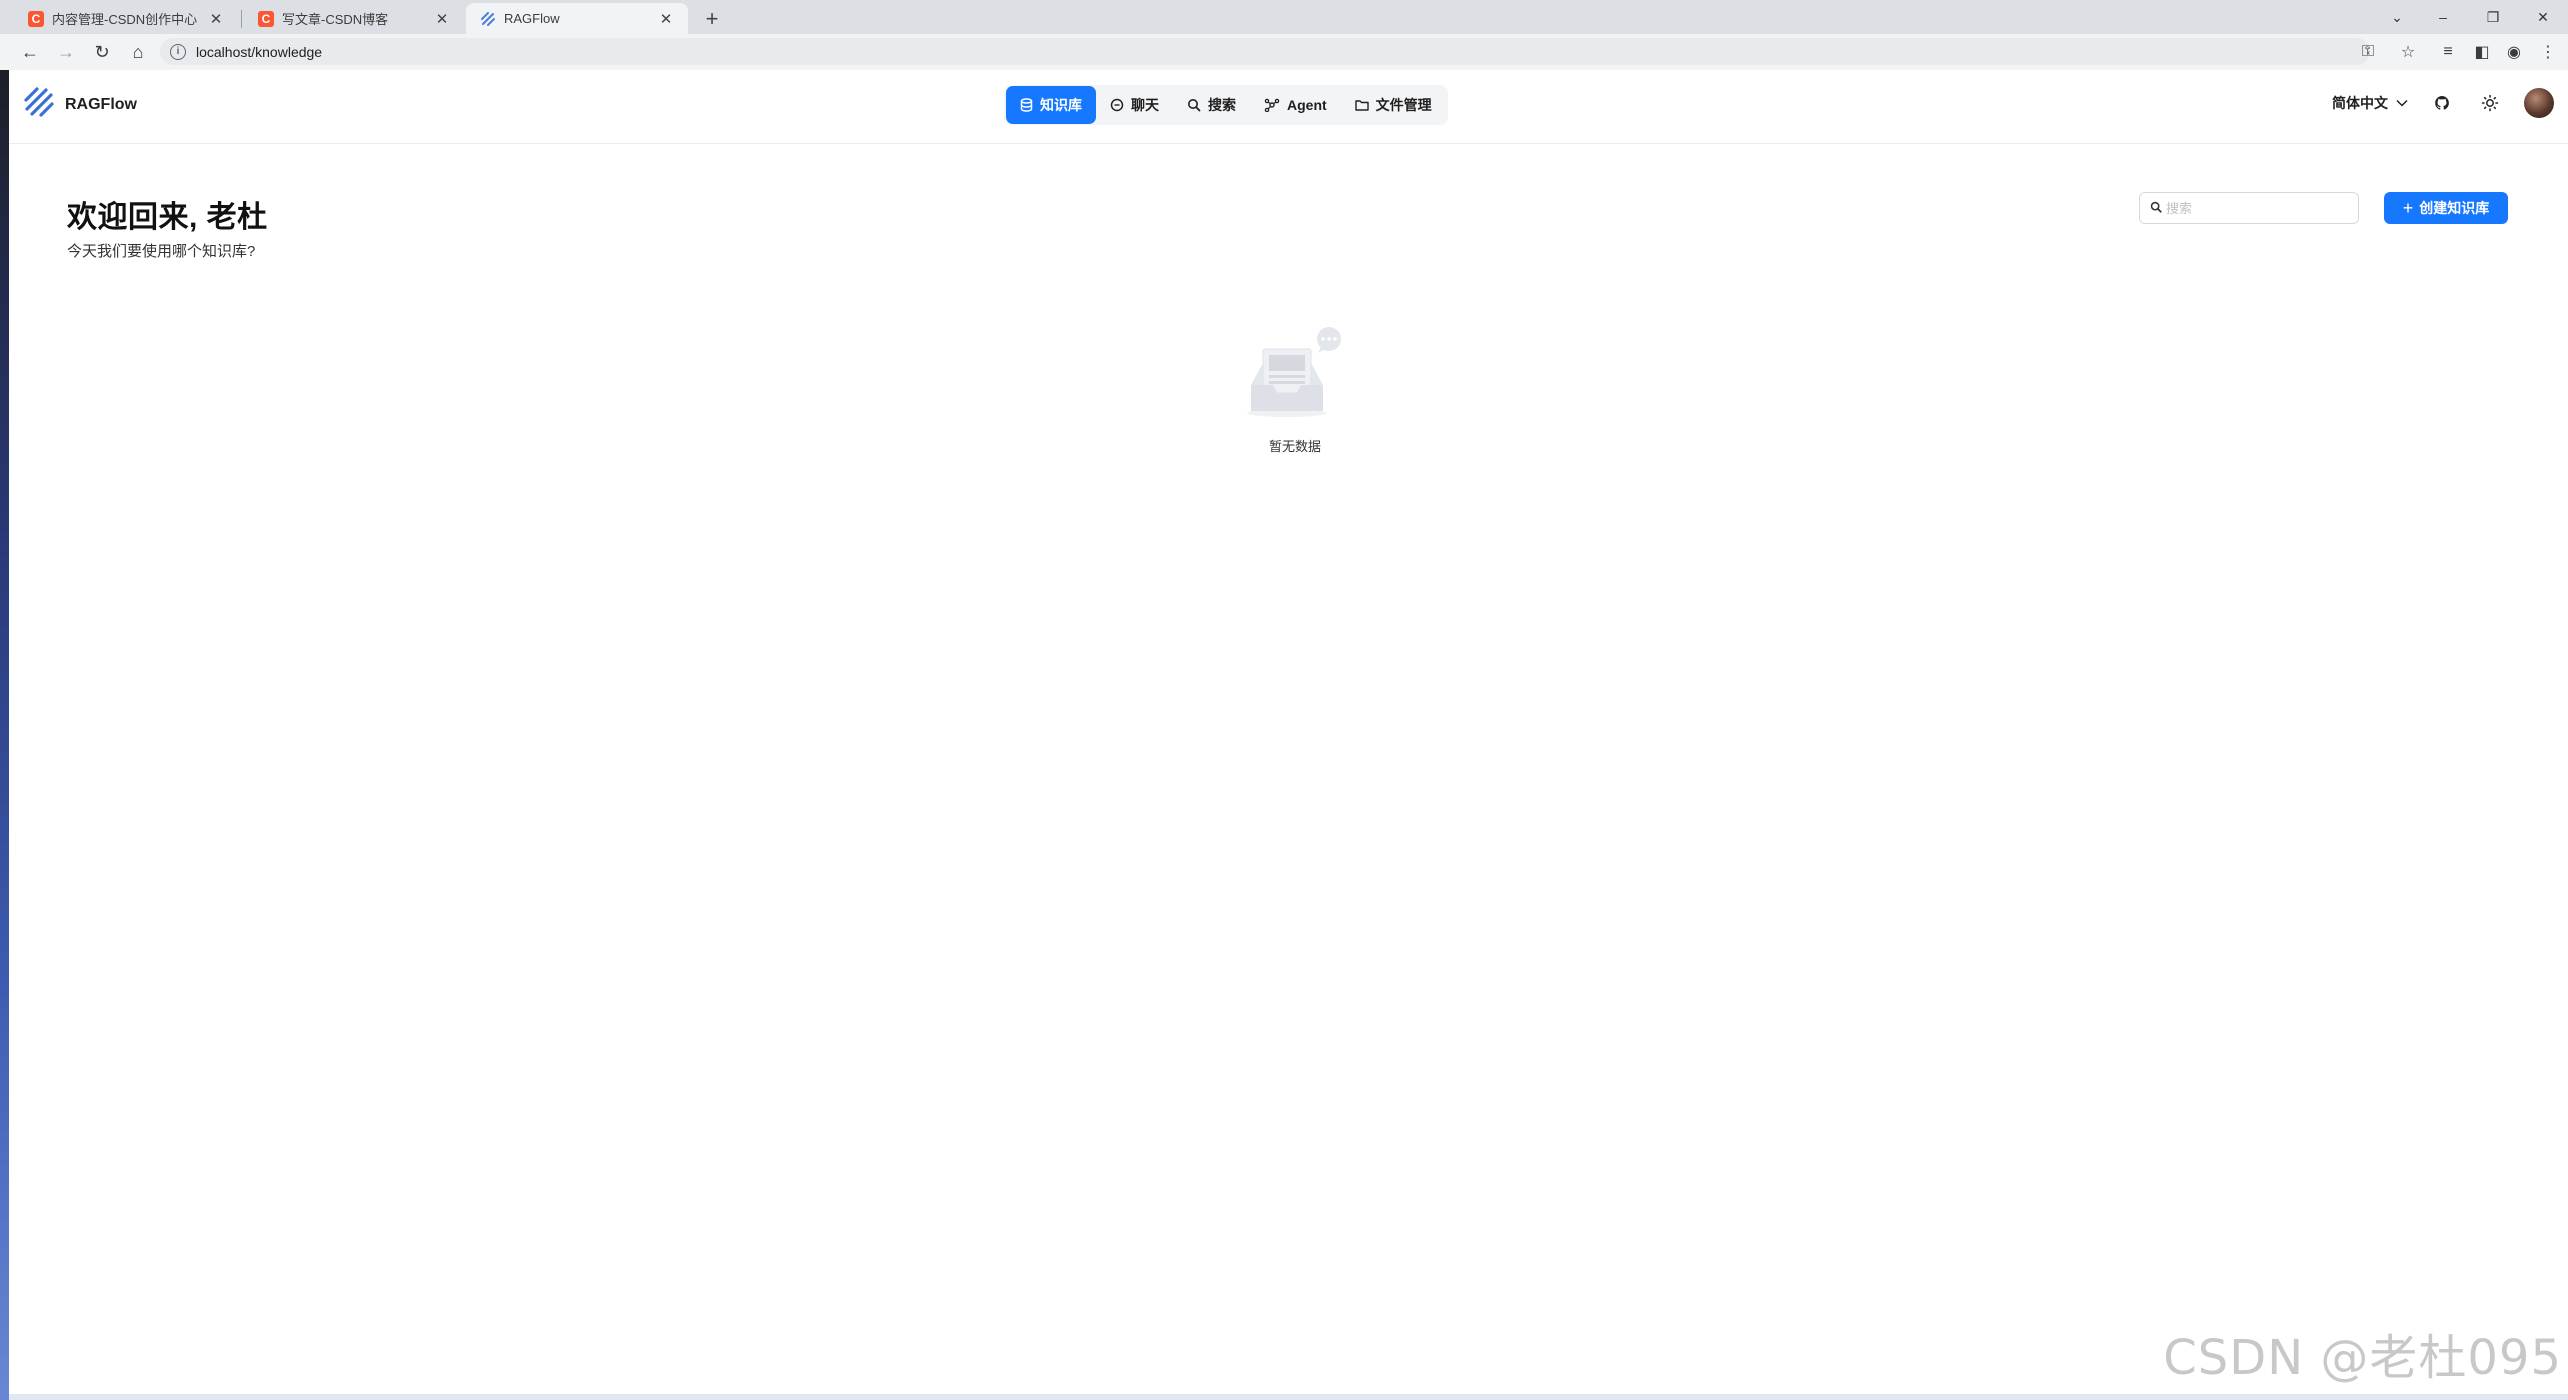 The width and height of the screenshot is (2568, 1400). I want to click on nav-search: 搜索, so click(1211, 105).